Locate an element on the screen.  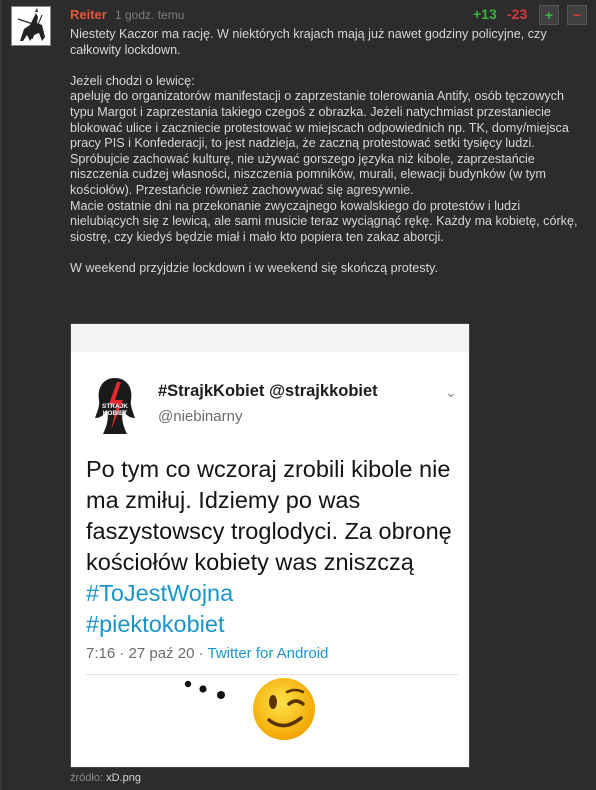
downvote-button: − is located at coordinates (577, 15).